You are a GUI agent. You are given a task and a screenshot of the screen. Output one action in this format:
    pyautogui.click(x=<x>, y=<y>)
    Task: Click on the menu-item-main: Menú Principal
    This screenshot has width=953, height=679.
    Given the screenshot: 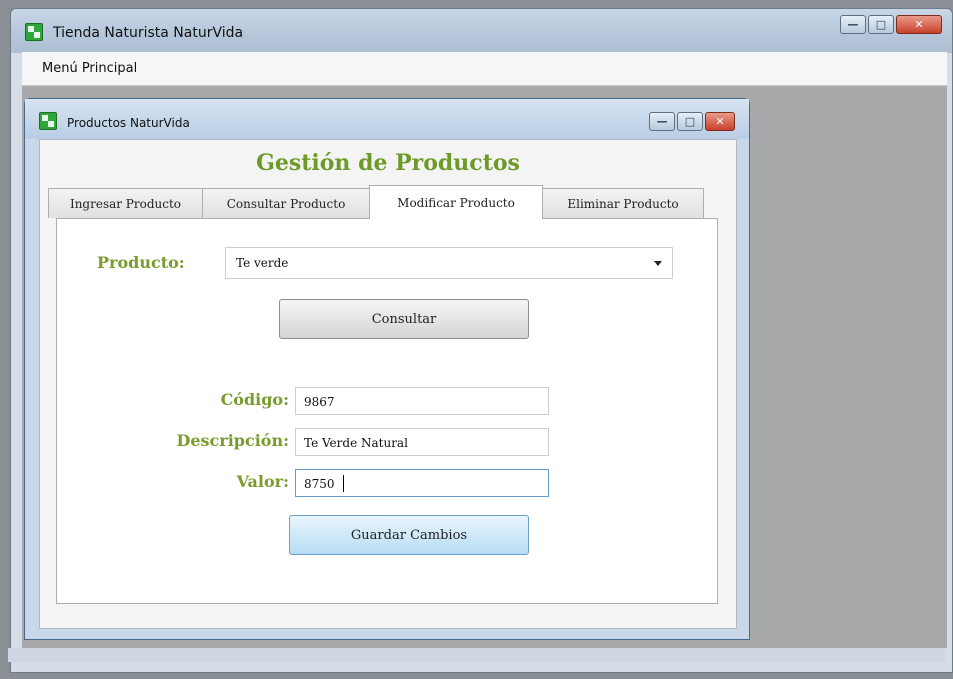 What is the action you would take?
    pyautogui.click(x=89, y=68)
    